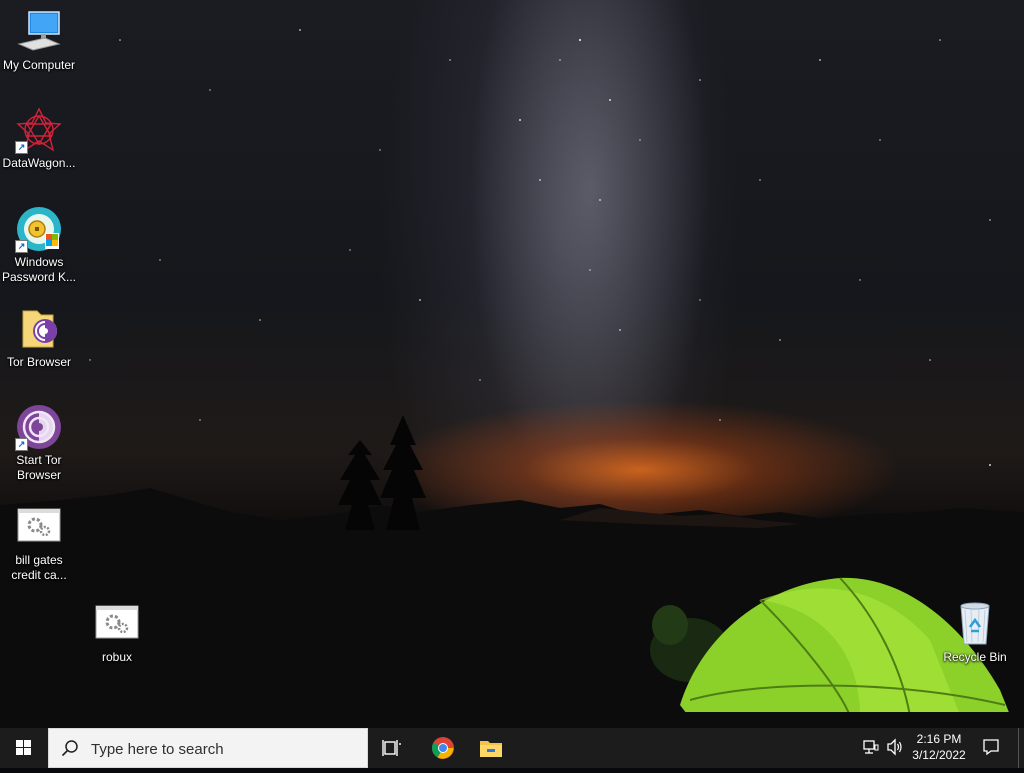 This screenshot has width=1024, height=773. What do you see at coordinates (1021, 748) in the screenshot?
I see `show-desktop-button` at bounding box center [1021, 748].